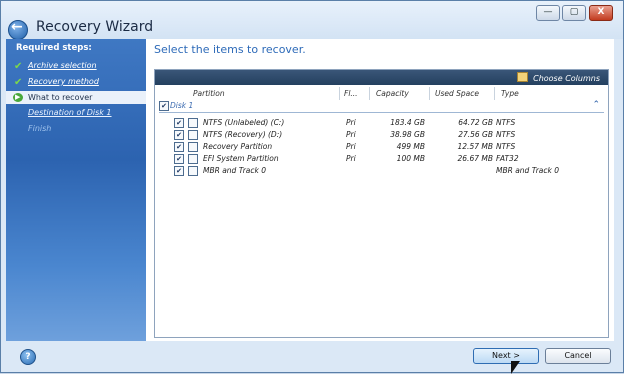  What do you see at coordinates (164, 106) in the screenshot?
I see `disk-checkbox: ✔` at bounding box center [164, 106].